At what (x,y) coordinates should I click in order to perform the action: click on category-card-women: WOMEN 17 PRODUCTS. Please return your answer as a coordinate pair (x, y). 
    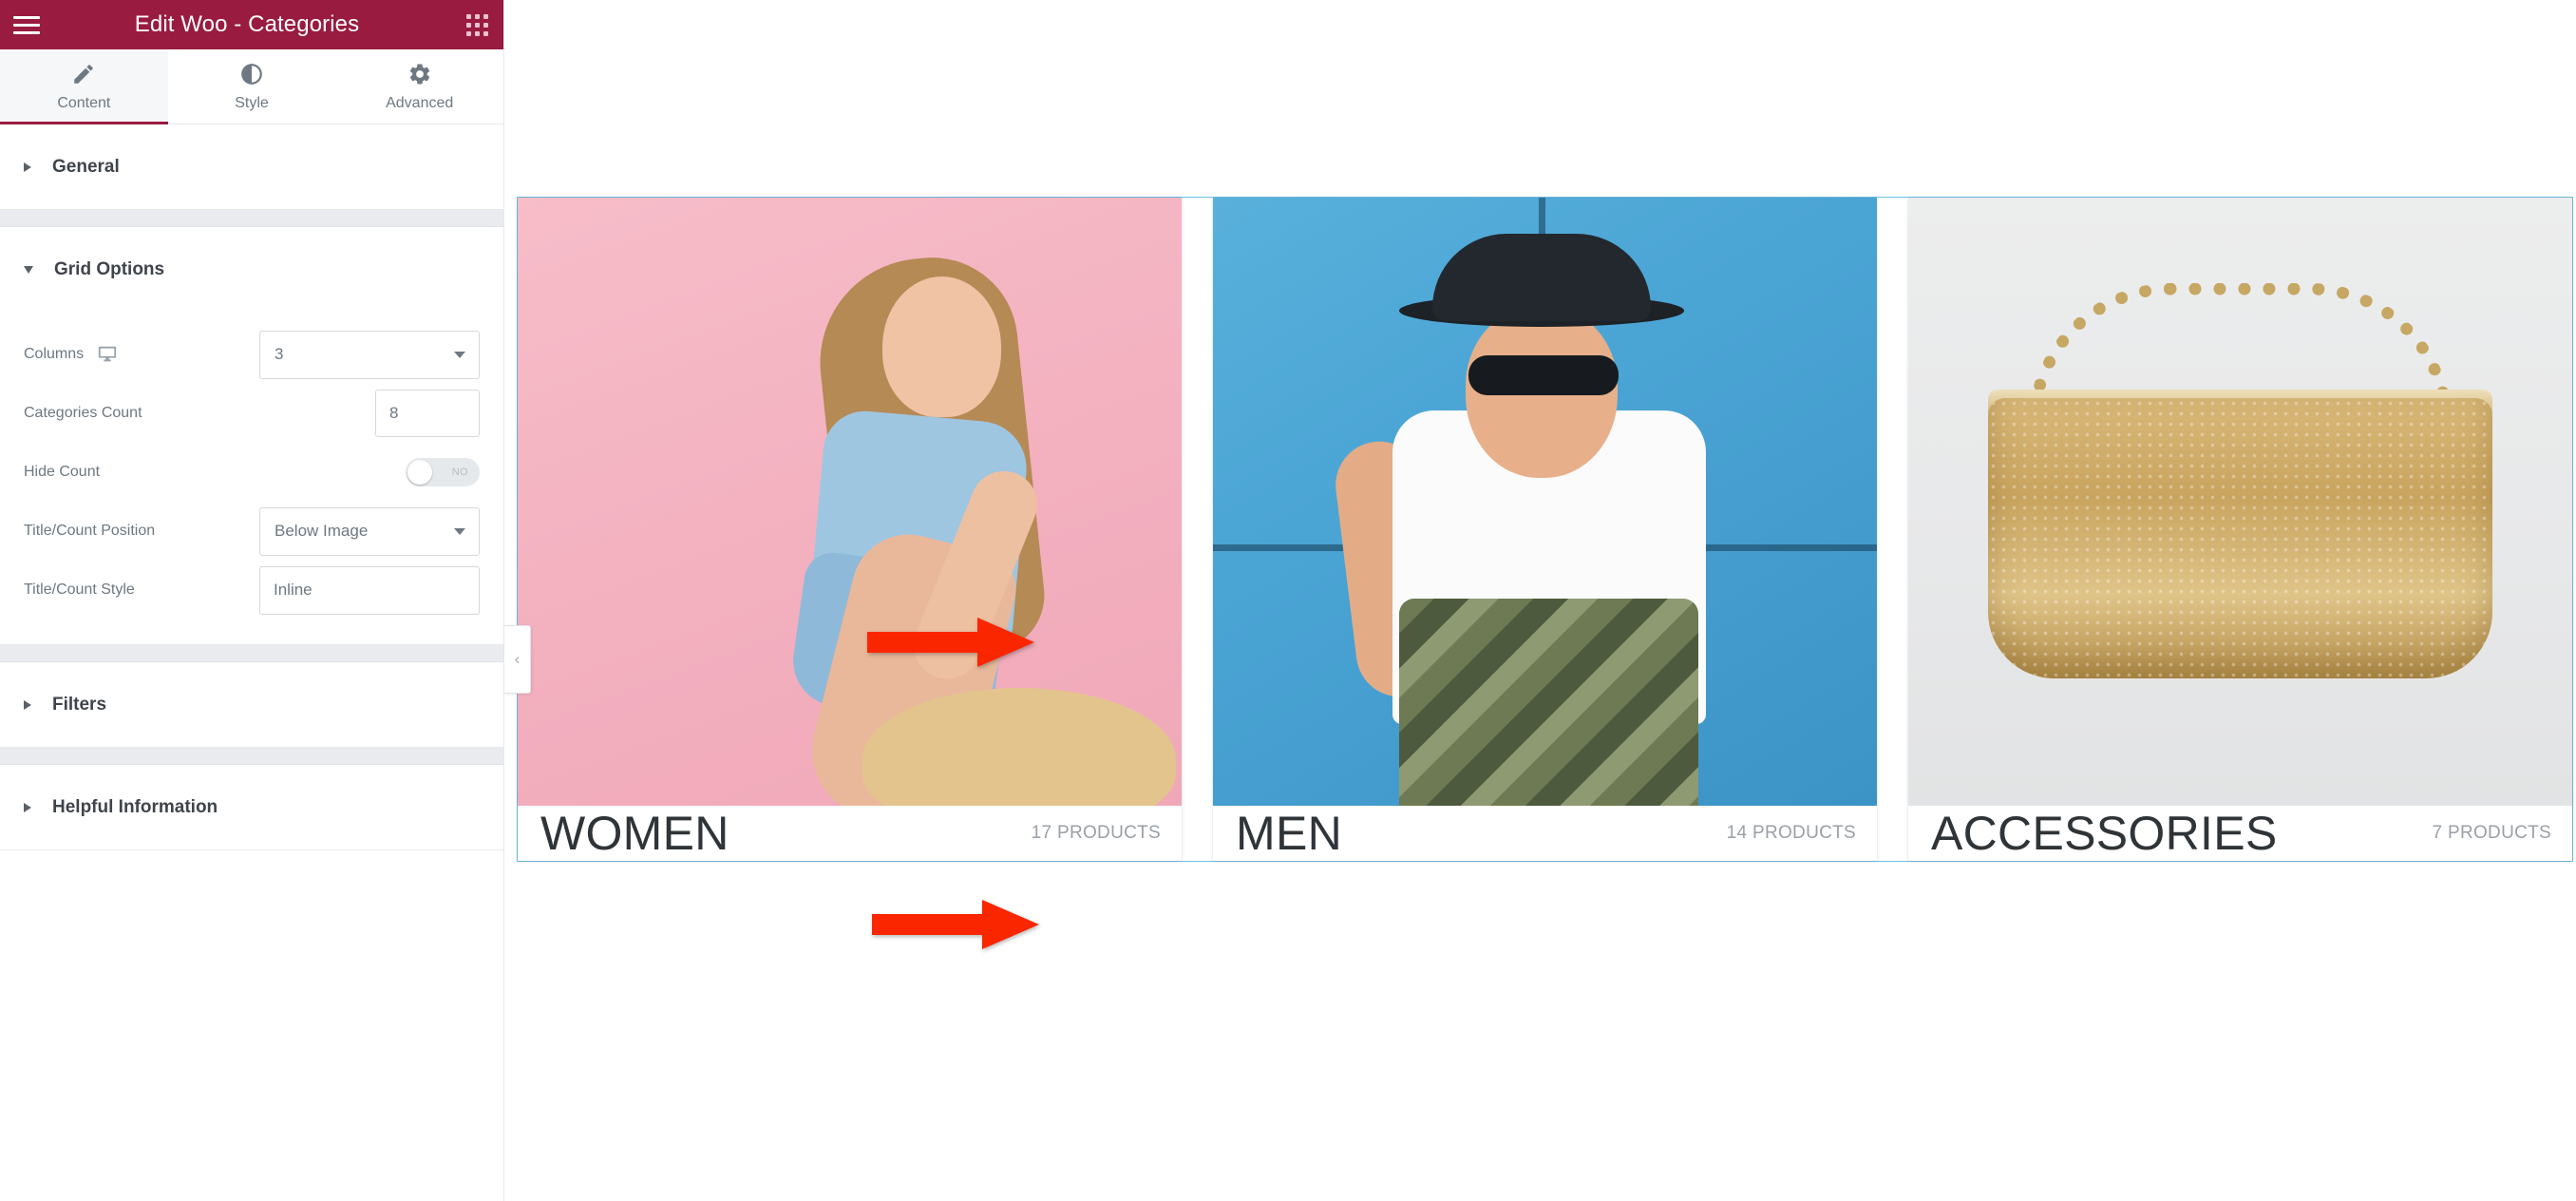
    Looking at the image, I should click on (850, 529).